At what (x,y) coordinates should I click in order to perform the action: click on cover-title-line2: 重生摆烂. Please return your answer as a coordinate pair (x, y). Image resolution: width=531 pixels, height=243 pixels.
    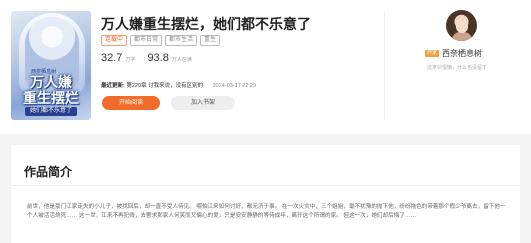
    Looking at the image, I should click on (51, 98).